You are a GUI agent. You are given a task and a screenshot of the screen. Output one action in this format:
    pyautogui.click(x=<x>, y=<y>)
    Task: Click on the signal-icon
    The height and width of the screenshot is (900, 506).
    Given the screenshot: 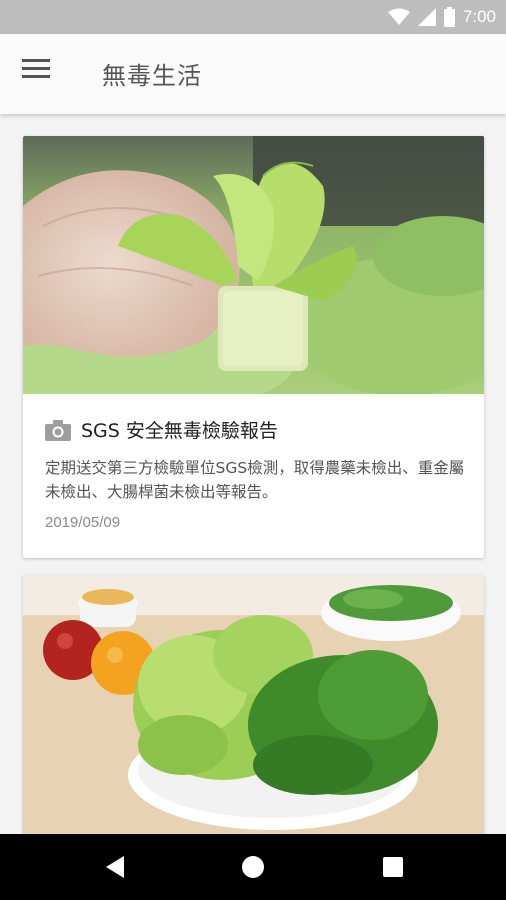 What is the action you would take?
    pyautogui.click(x=426, y=17)
    